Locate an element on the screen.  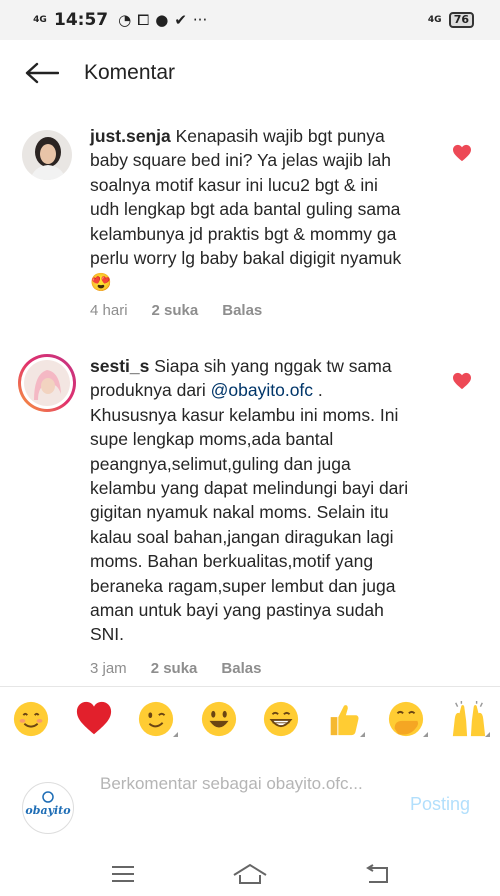
avatar is located at coordinates (47, 155).